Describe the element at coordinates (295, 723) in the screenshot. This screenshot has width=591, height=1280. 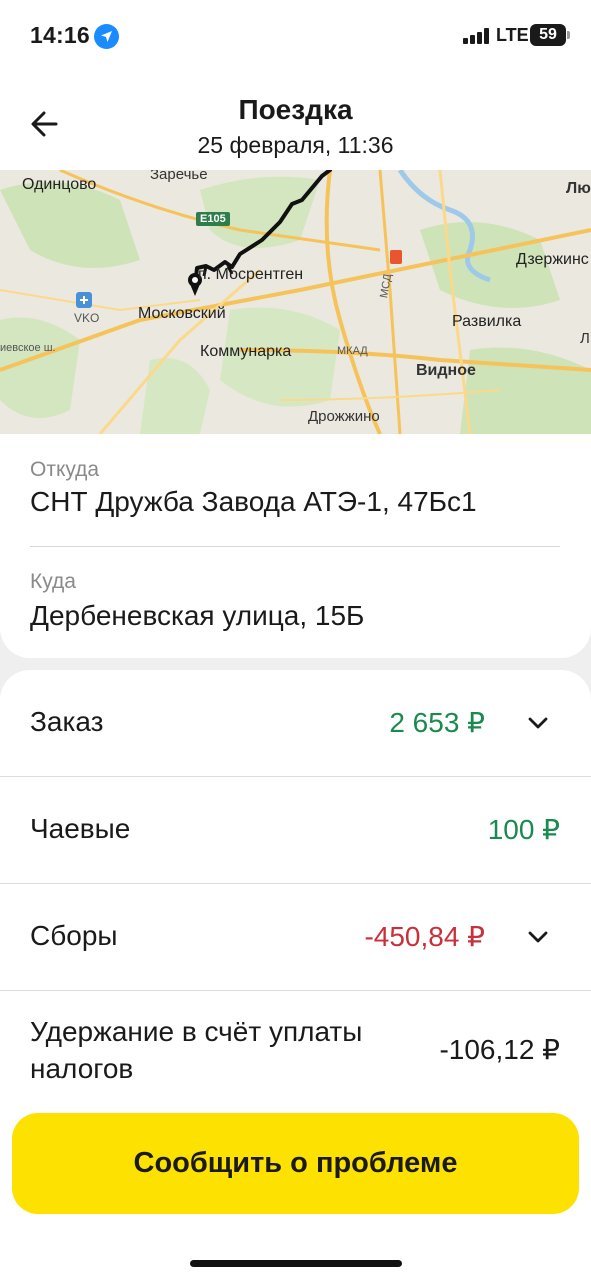
I see `order-row: Заказ 2 653 ₽` at that location.